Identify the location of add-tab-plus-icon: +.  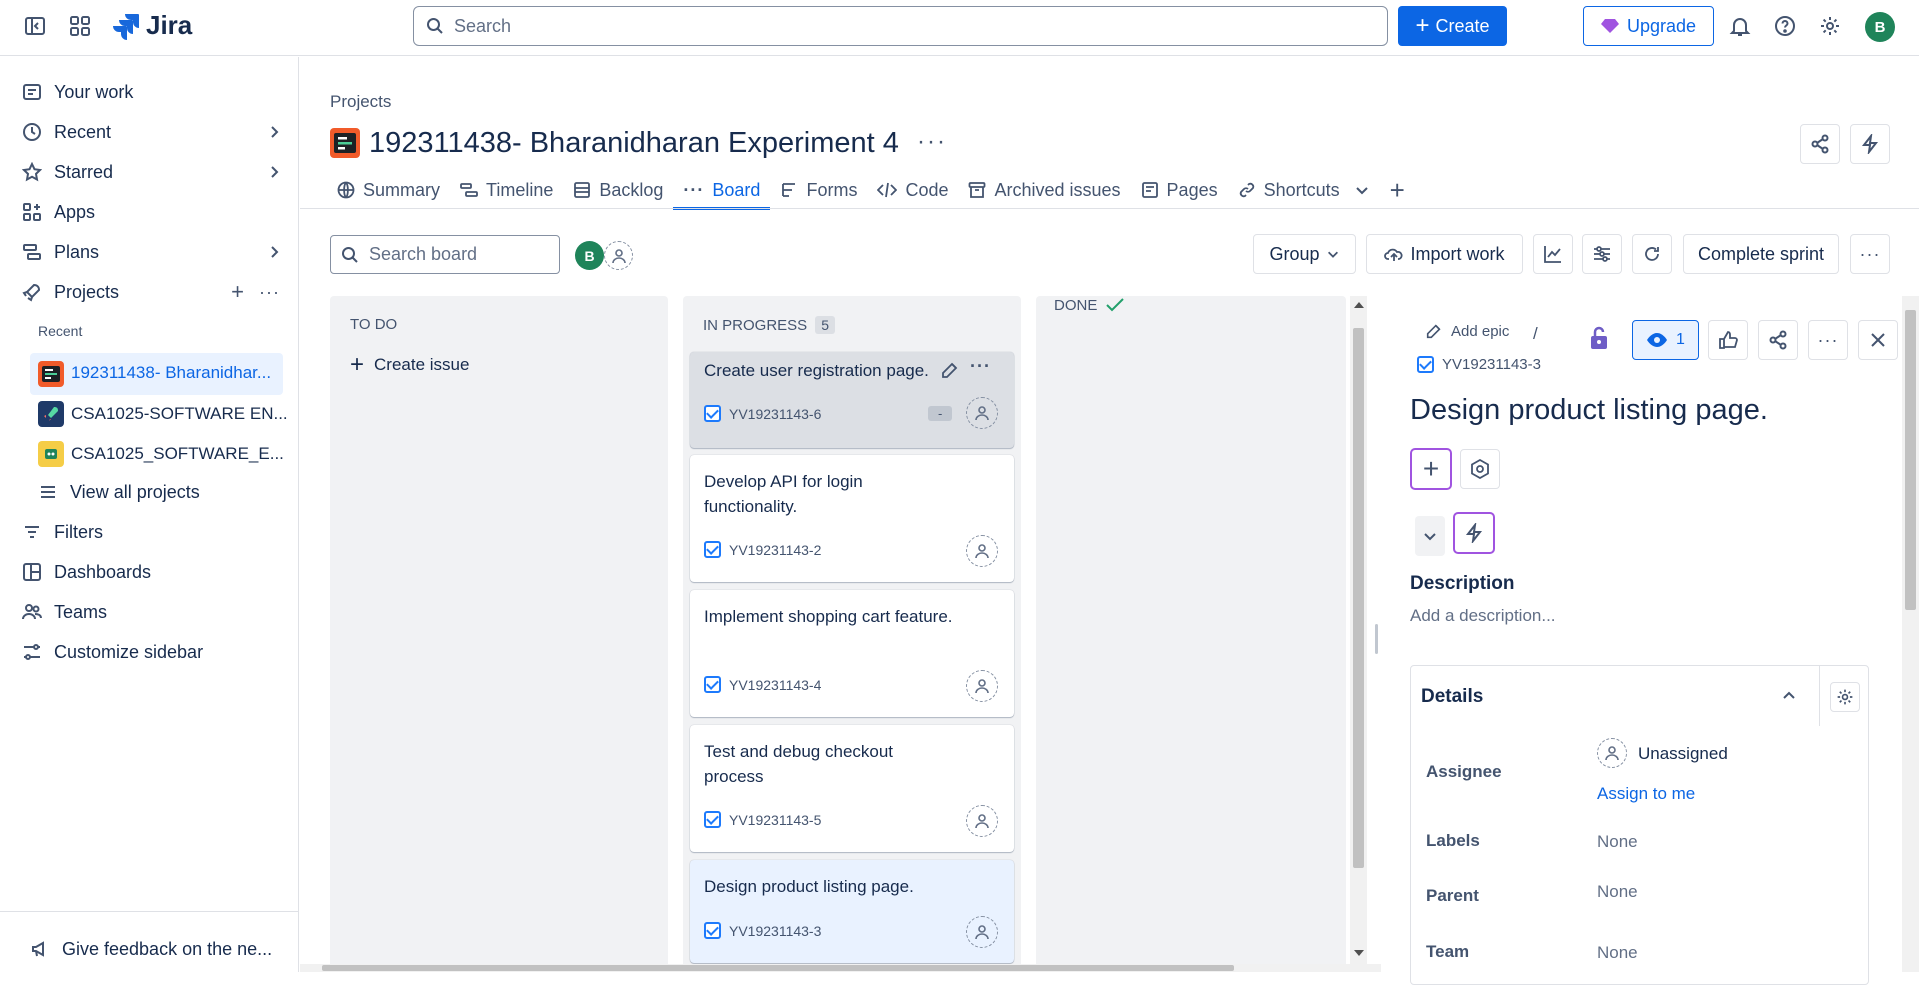
(1397, 190).